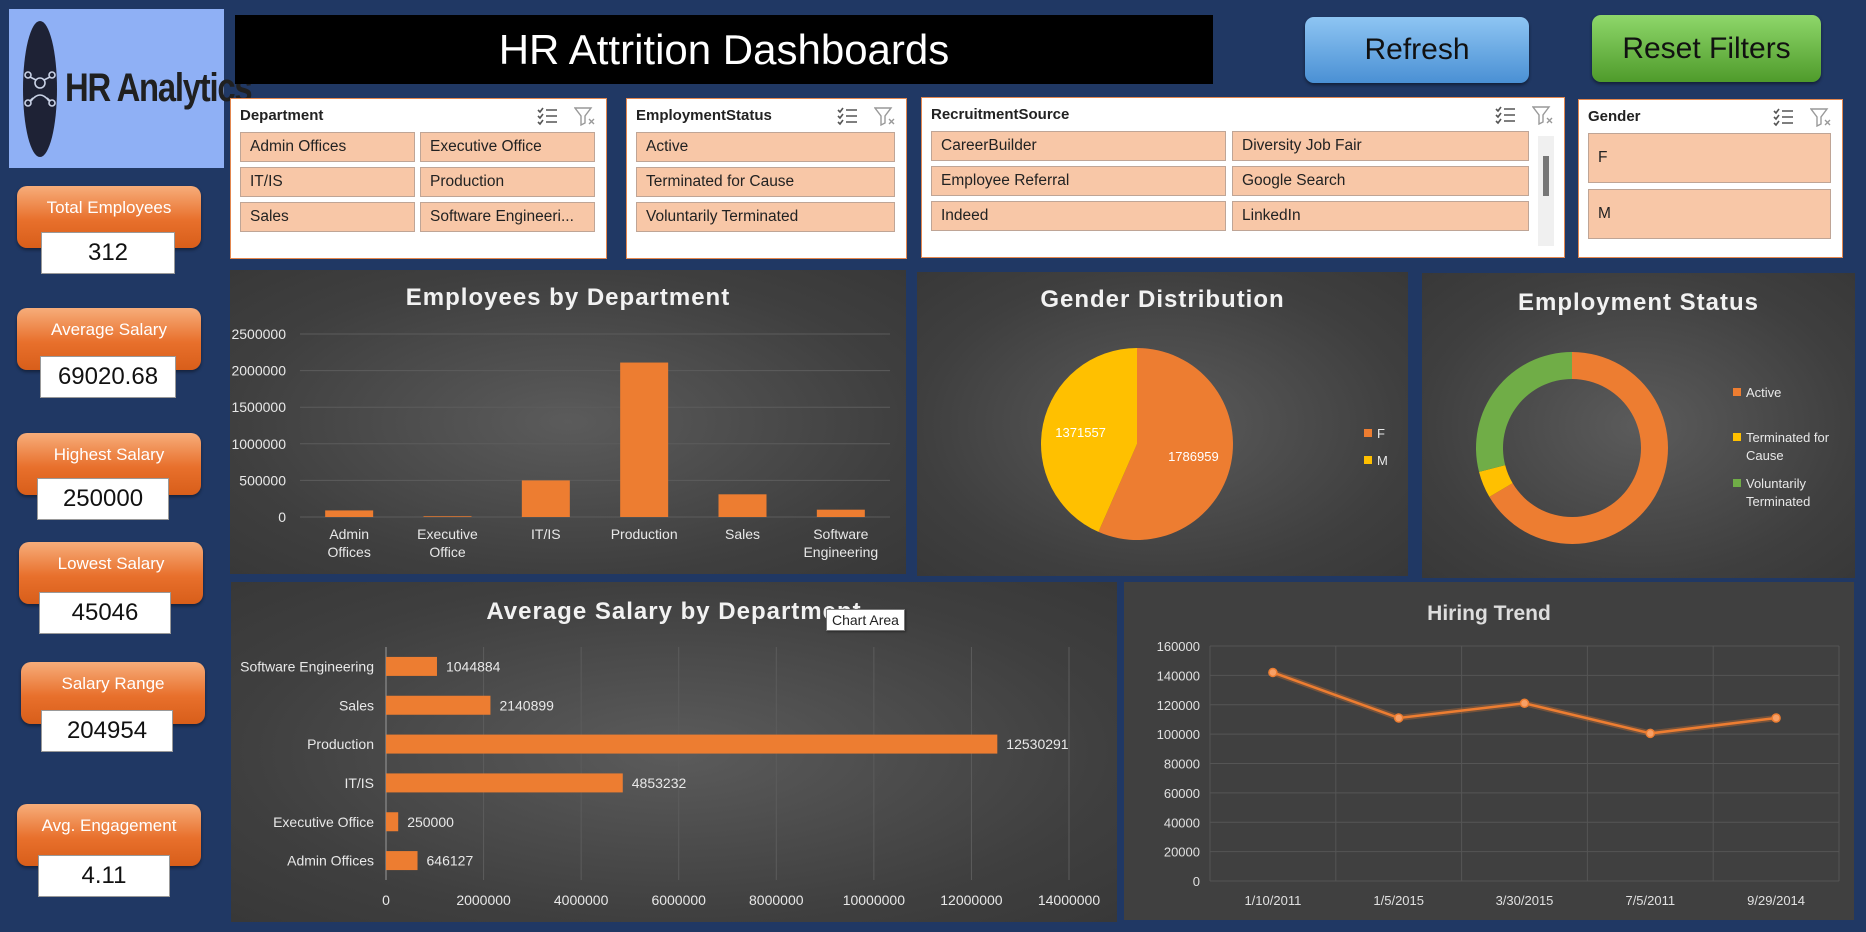 The image size is (1866, 932). I want to click on x-tick-label: Sales, so click(742, 534).